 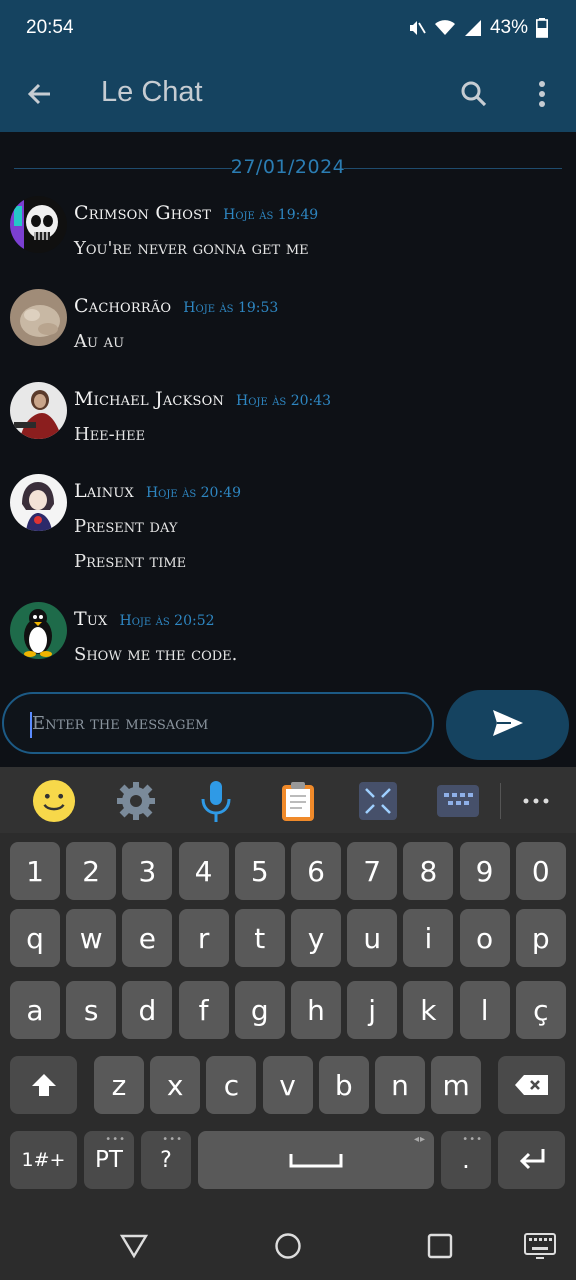 What do you see at coordinates (500, 801) in the screenshot?
I see `toolbar-divider` at bounding box center [500, 801].